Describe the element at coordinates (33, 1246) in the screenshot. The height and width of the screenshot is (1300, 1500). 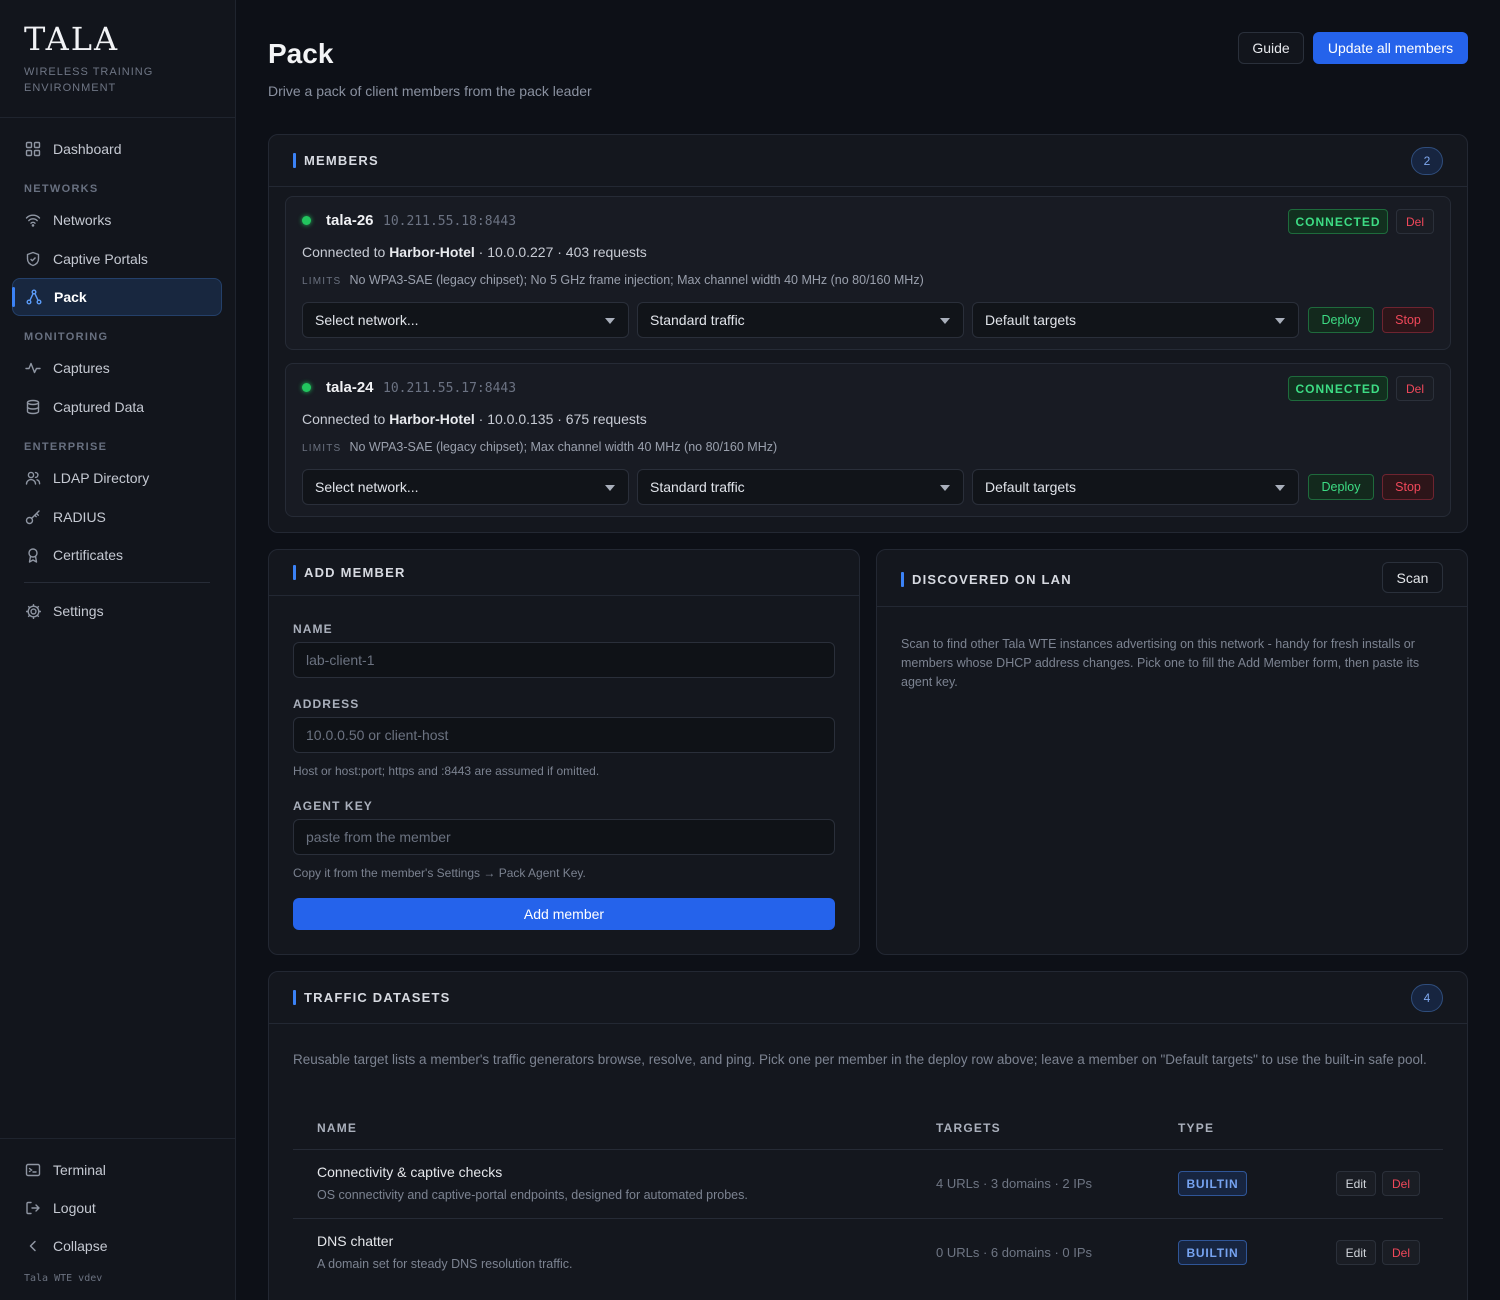
I see `chevron-left-icon` at that location.